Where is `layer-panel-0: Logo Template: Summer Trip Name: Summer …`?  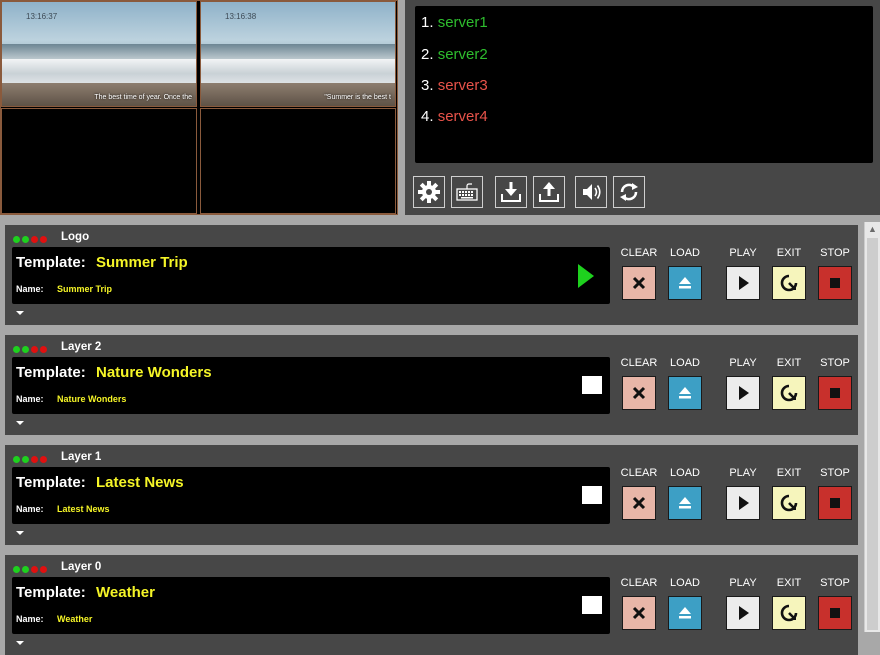 layer-panel-0: Logo Template: Summer Trip Name: Summer … is located at coordinates (431, 275).